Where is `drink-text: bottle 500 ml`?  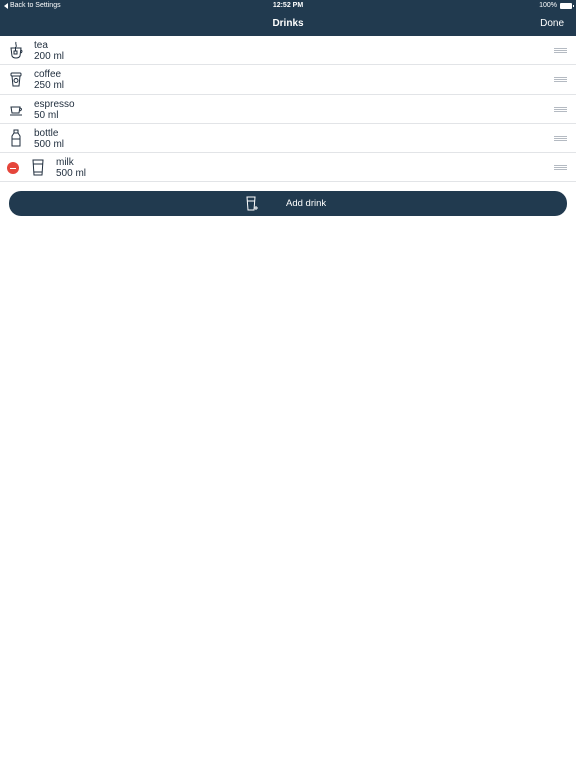
drink-text: bottle 500 ml is located at coordinates (49, 139).